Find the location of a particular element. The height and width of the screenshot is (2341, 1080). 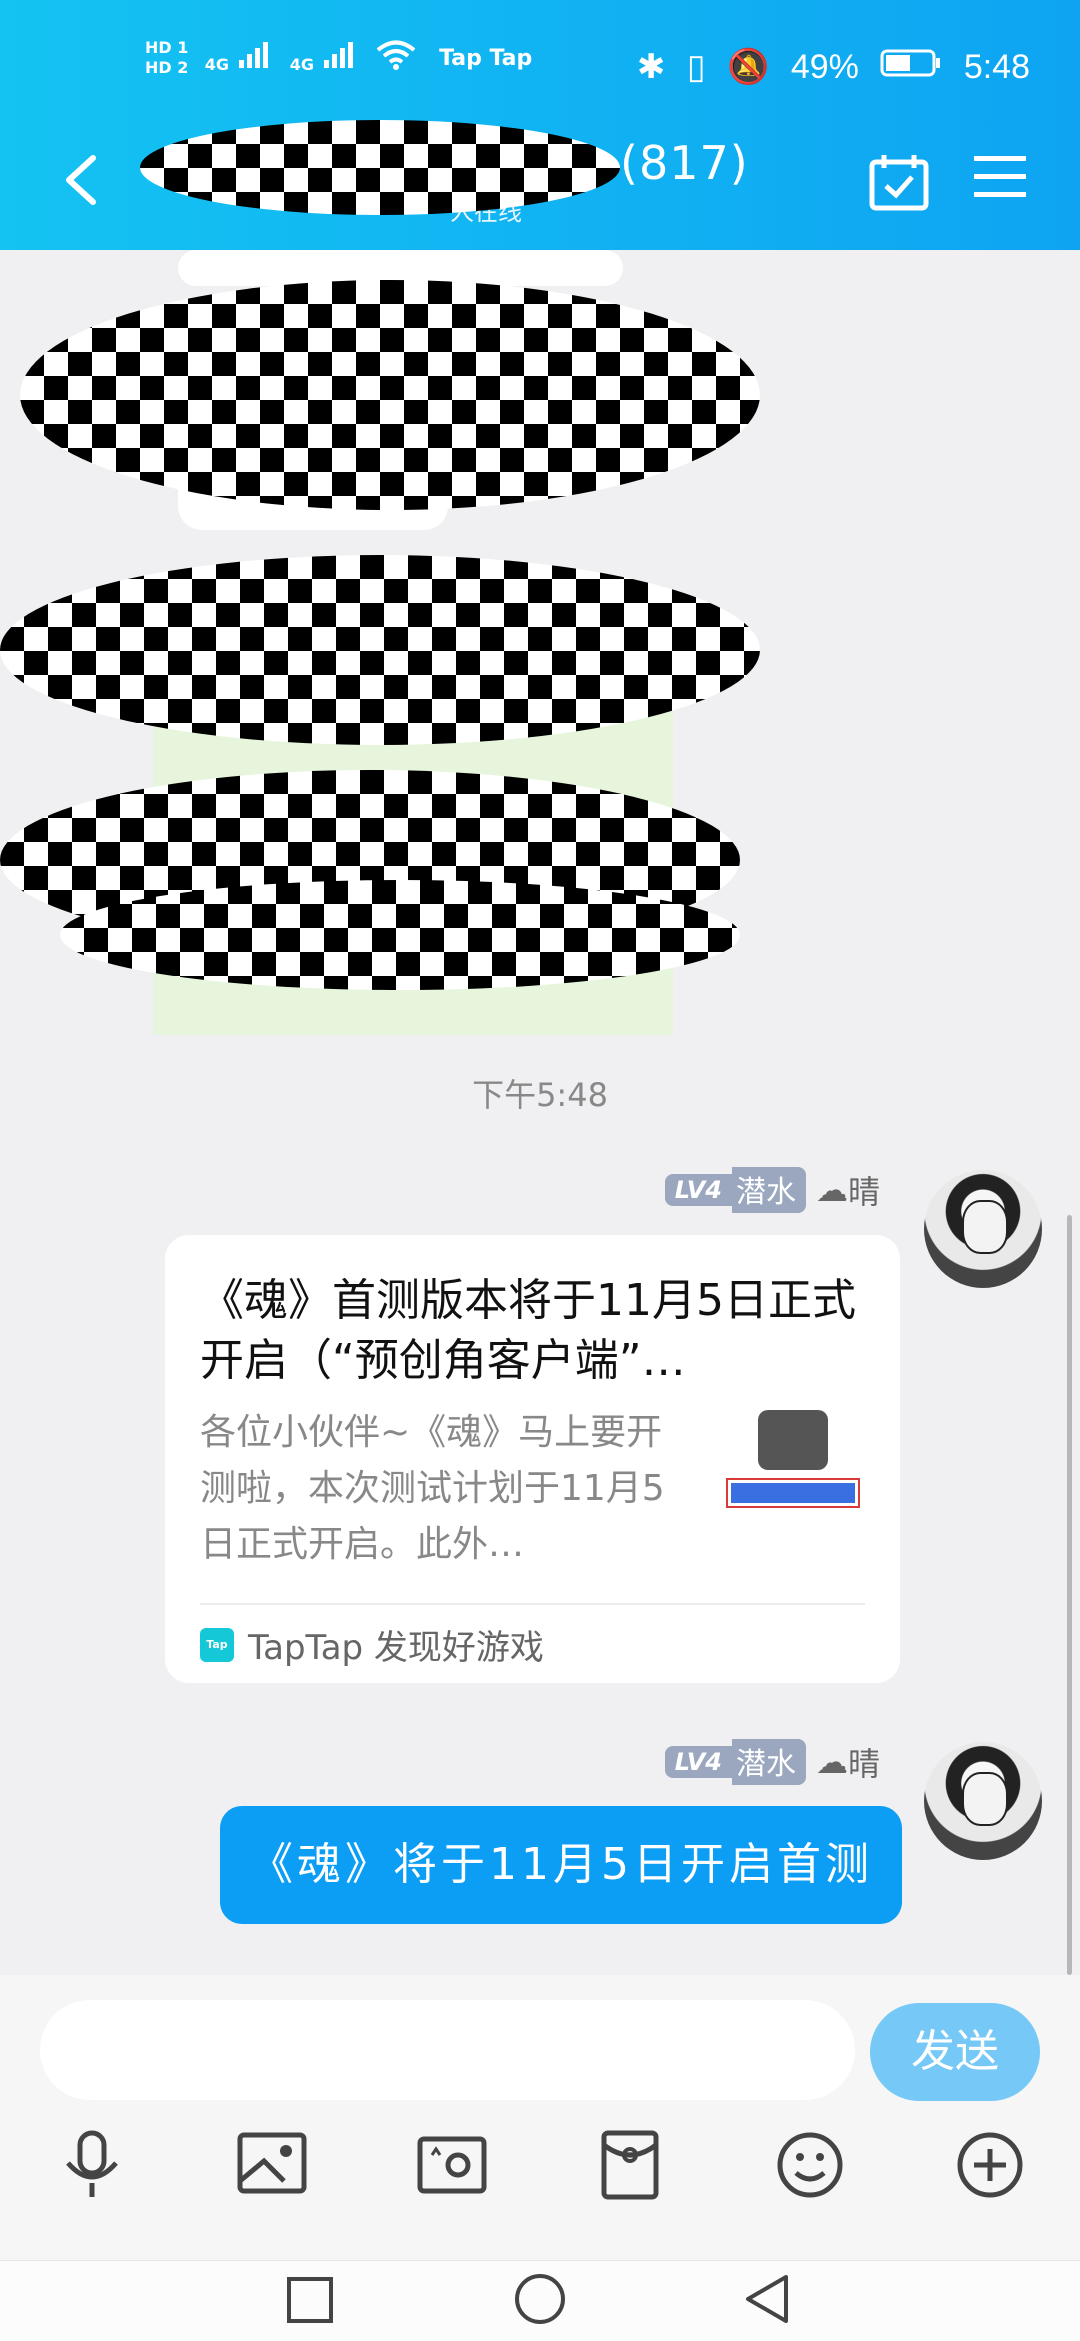

send-button: 发送 is located at coordinates (955, 2052).